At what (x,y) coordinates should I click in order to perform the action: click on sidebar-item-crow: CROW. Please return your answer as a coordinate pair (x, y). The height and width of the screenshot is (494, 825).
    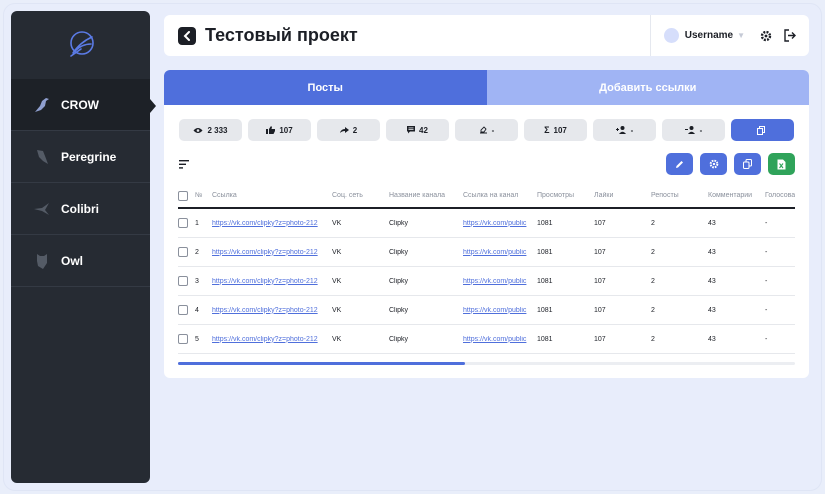
    Looking at the image, I should click on (83, 105).